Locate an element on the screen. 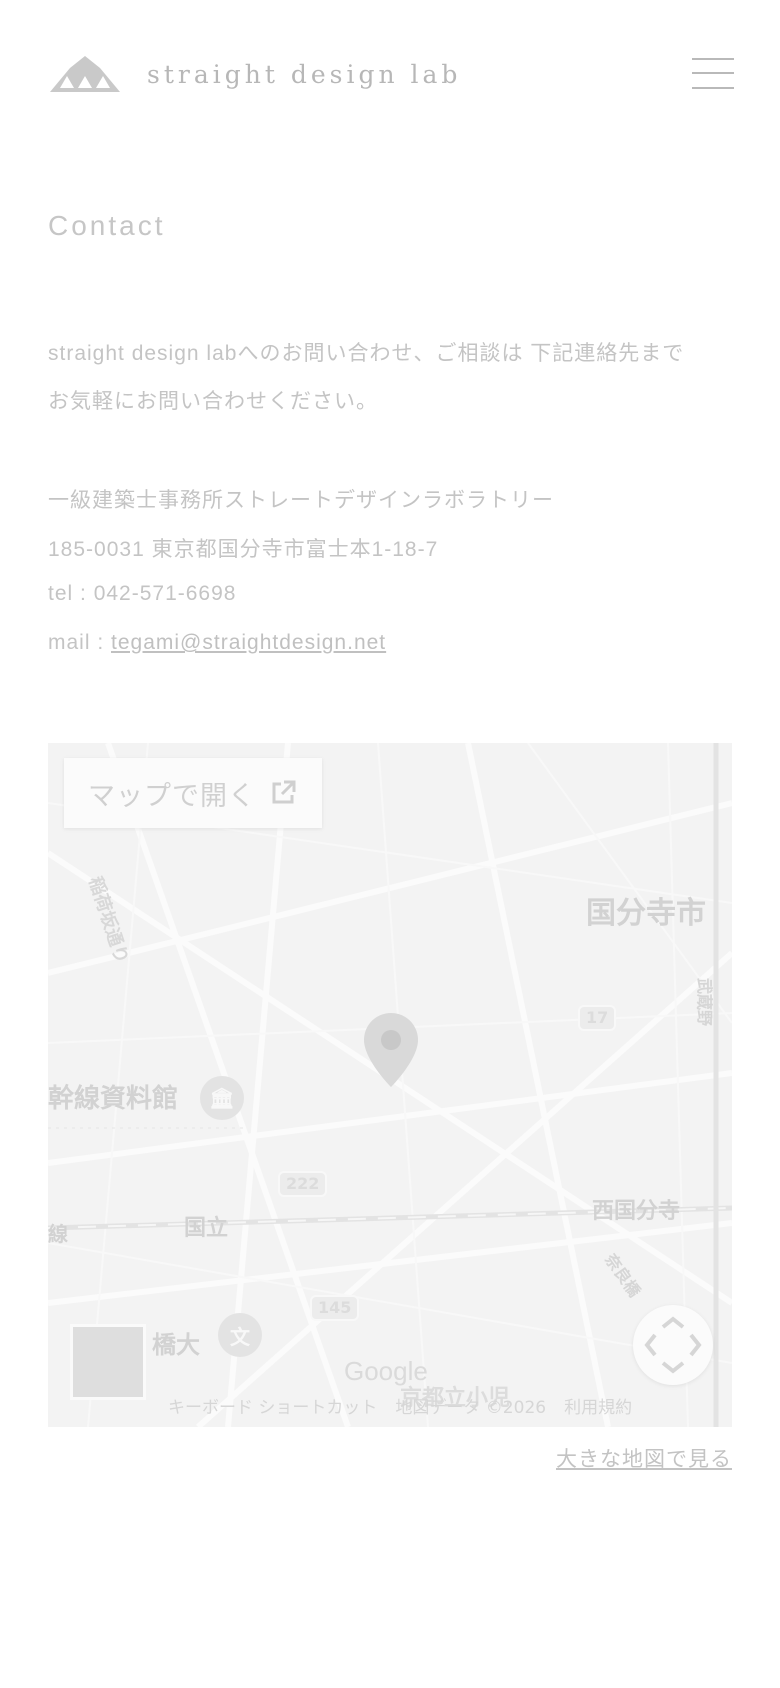  office-mail: mail : tegami@straightdesign.net is located at coordinates (217, 643).